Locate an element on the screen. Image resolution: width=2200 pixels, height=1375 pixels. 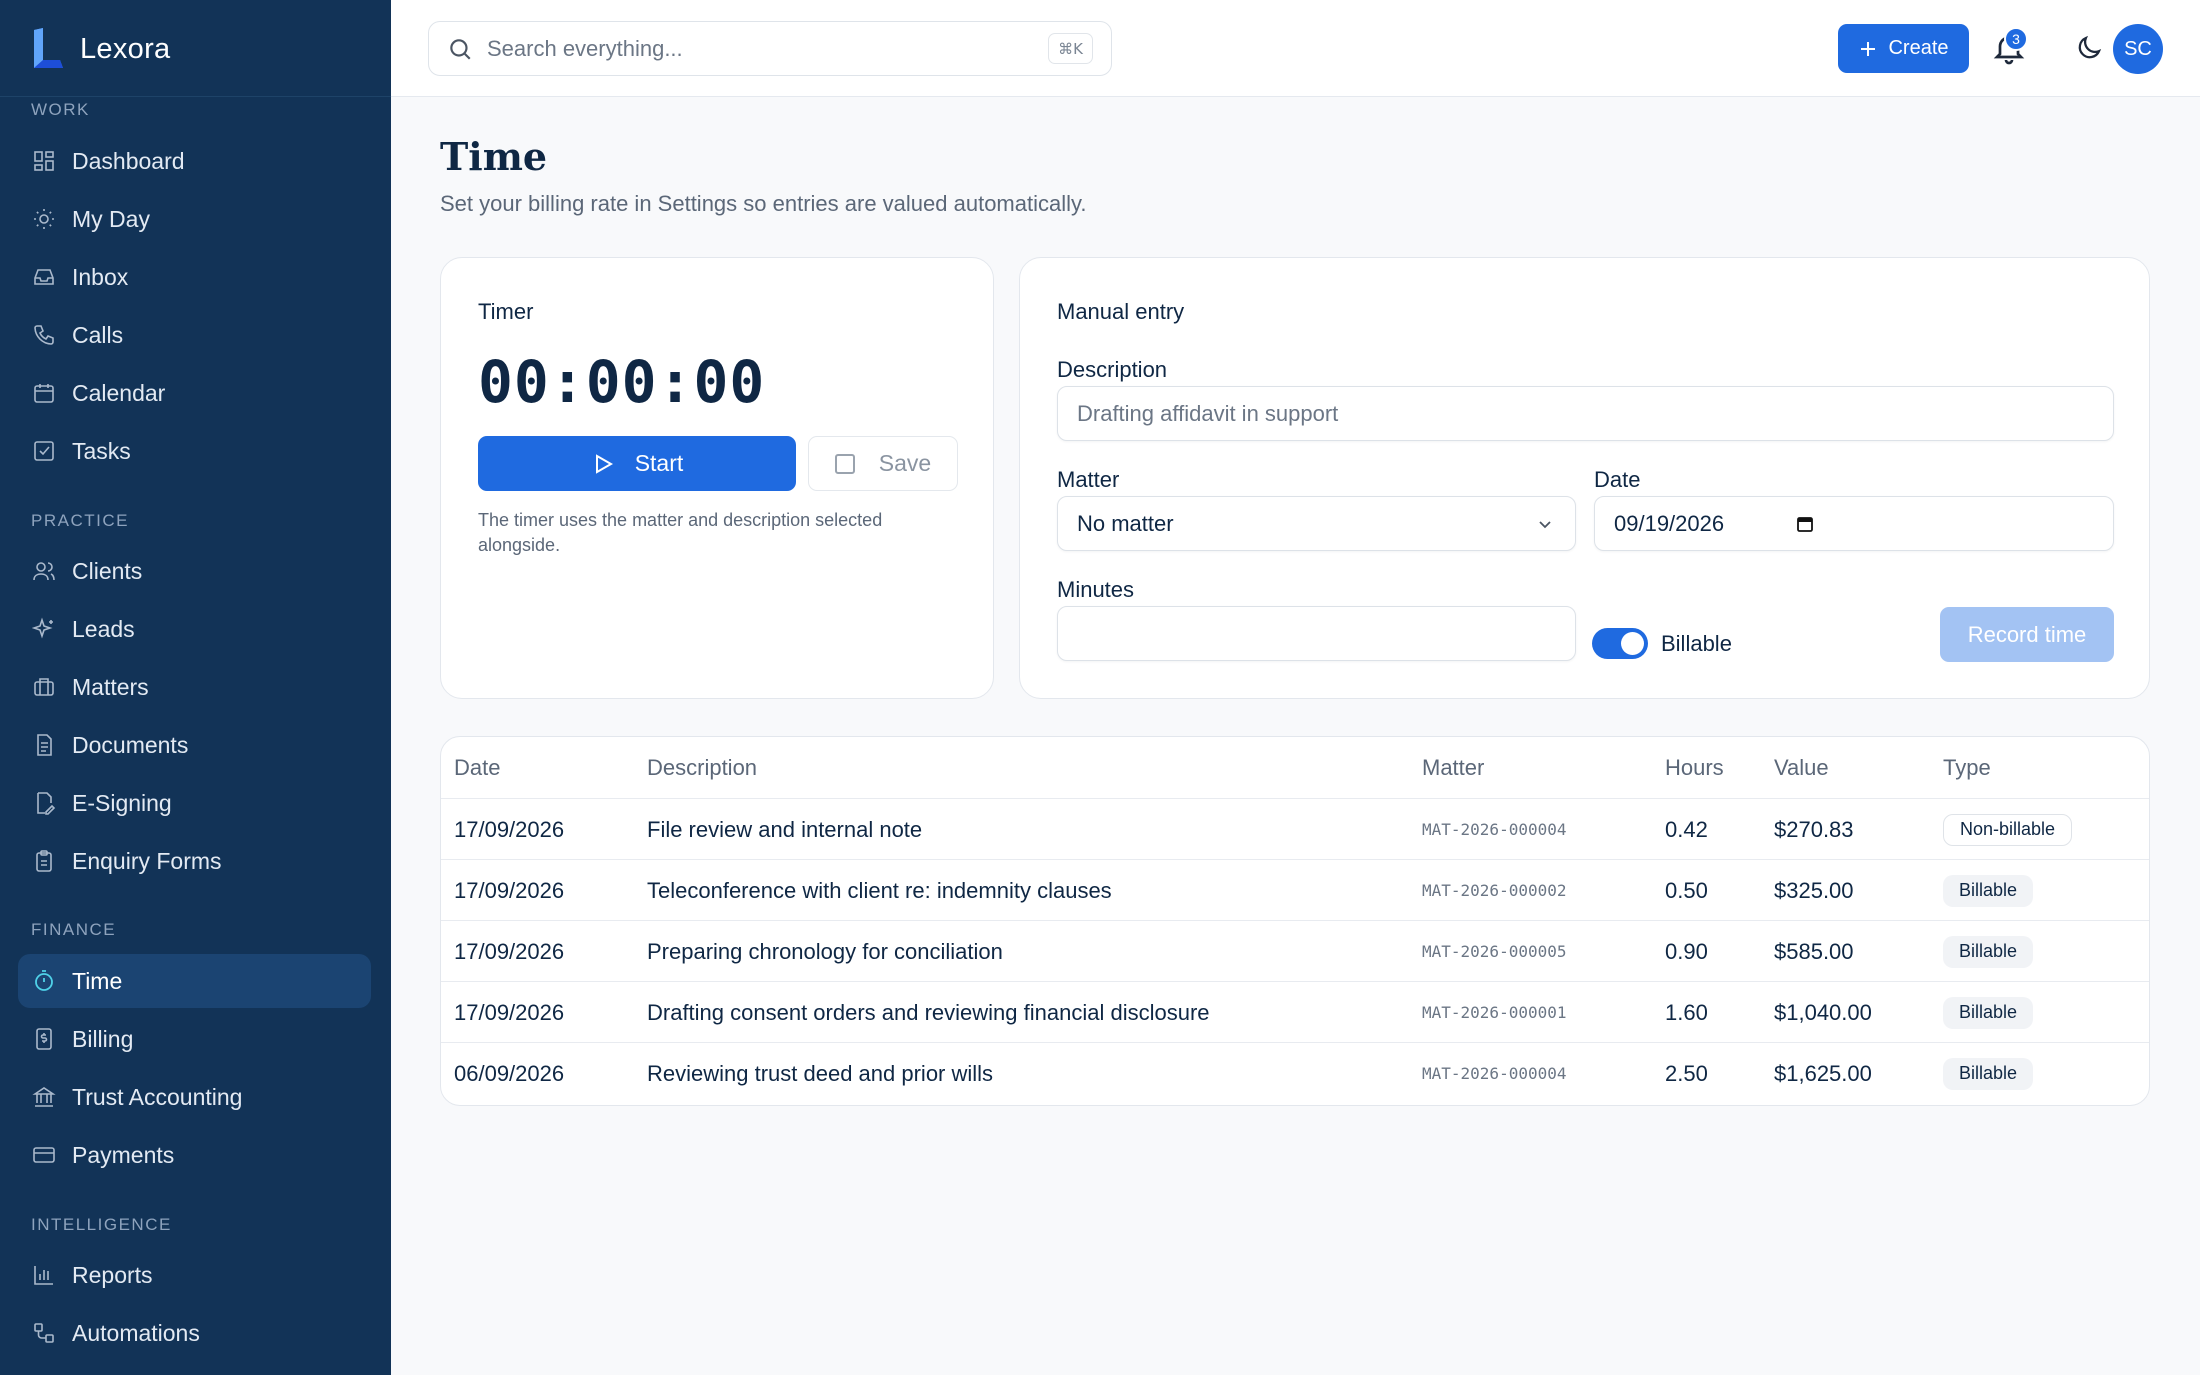
notification-badge: 3 is located at coordinates (2016, 39).